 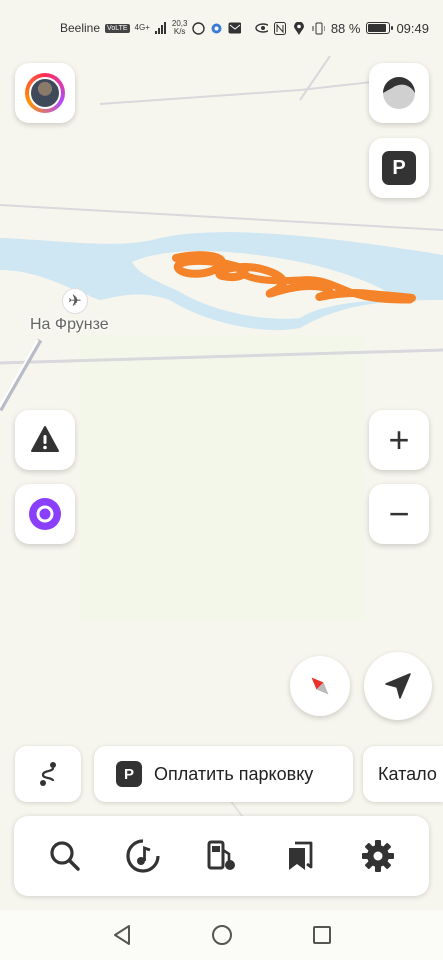 I want to click on music-icon, so click(x=143, y=856).